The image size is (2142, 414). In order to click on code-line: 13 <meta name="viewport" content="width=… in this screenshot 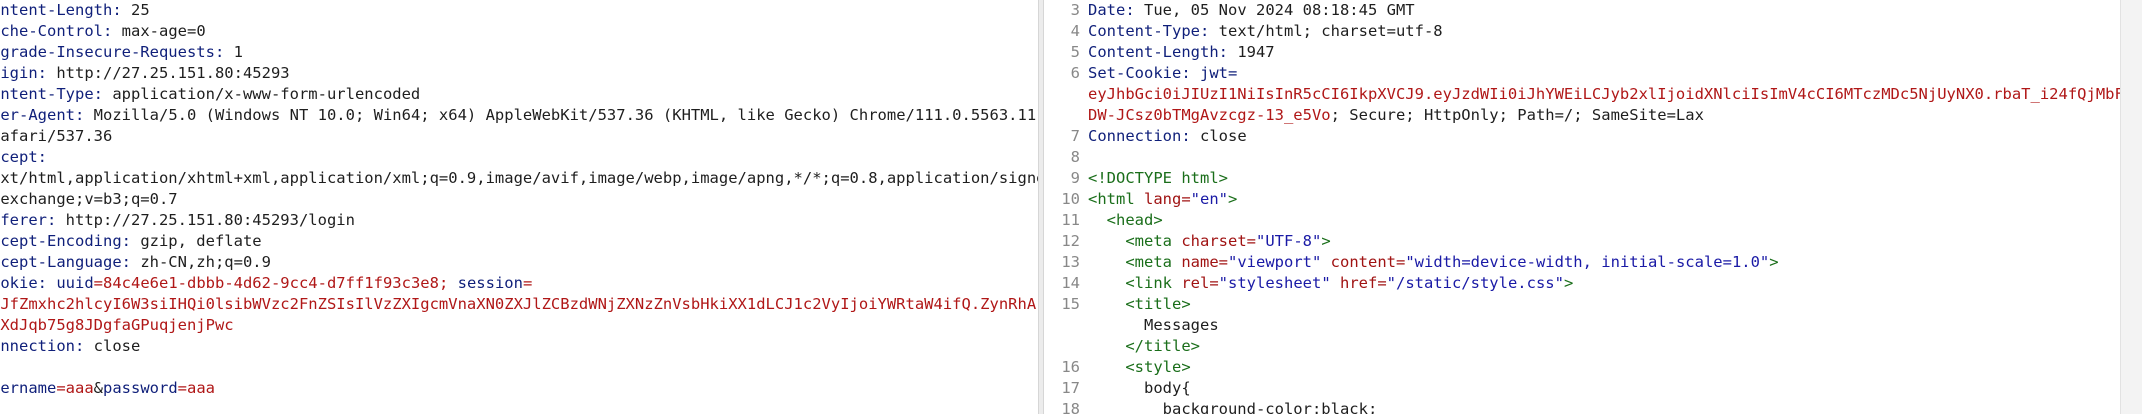, I will do `click(1581, 262)`.